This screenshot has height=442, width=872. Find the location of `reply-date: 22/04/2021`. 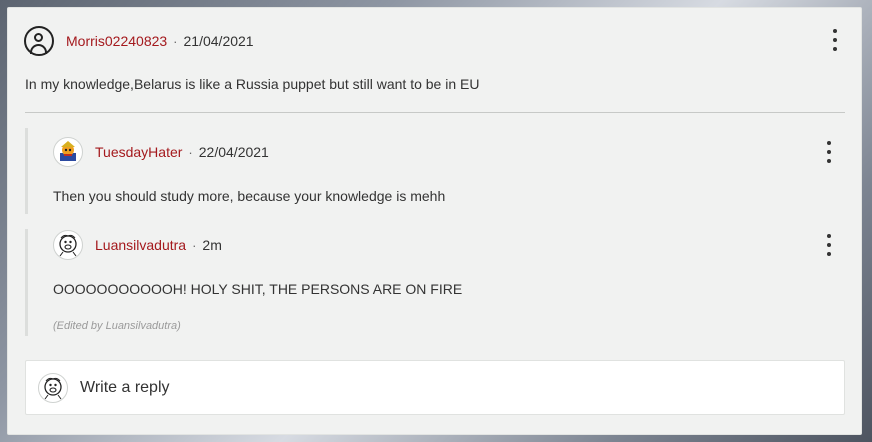

reply-date: 22/04/2021 is located at coordinates (233, 152).